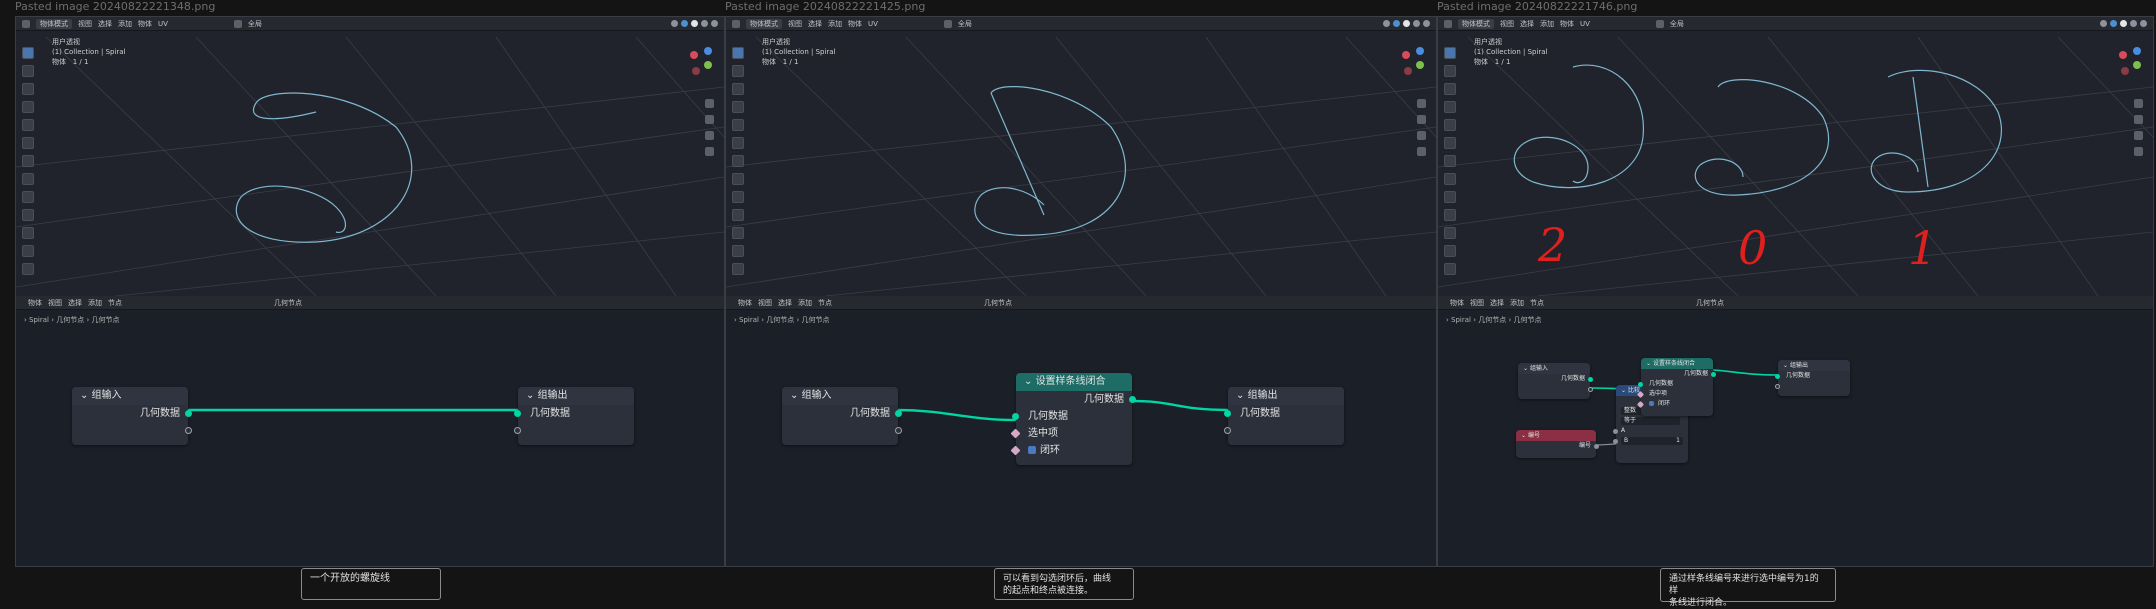  What do you see at coordinates (1650, 420) in the screenshot?
I see `operation-dropdown: 等于` at bounding box center [1650, 420].